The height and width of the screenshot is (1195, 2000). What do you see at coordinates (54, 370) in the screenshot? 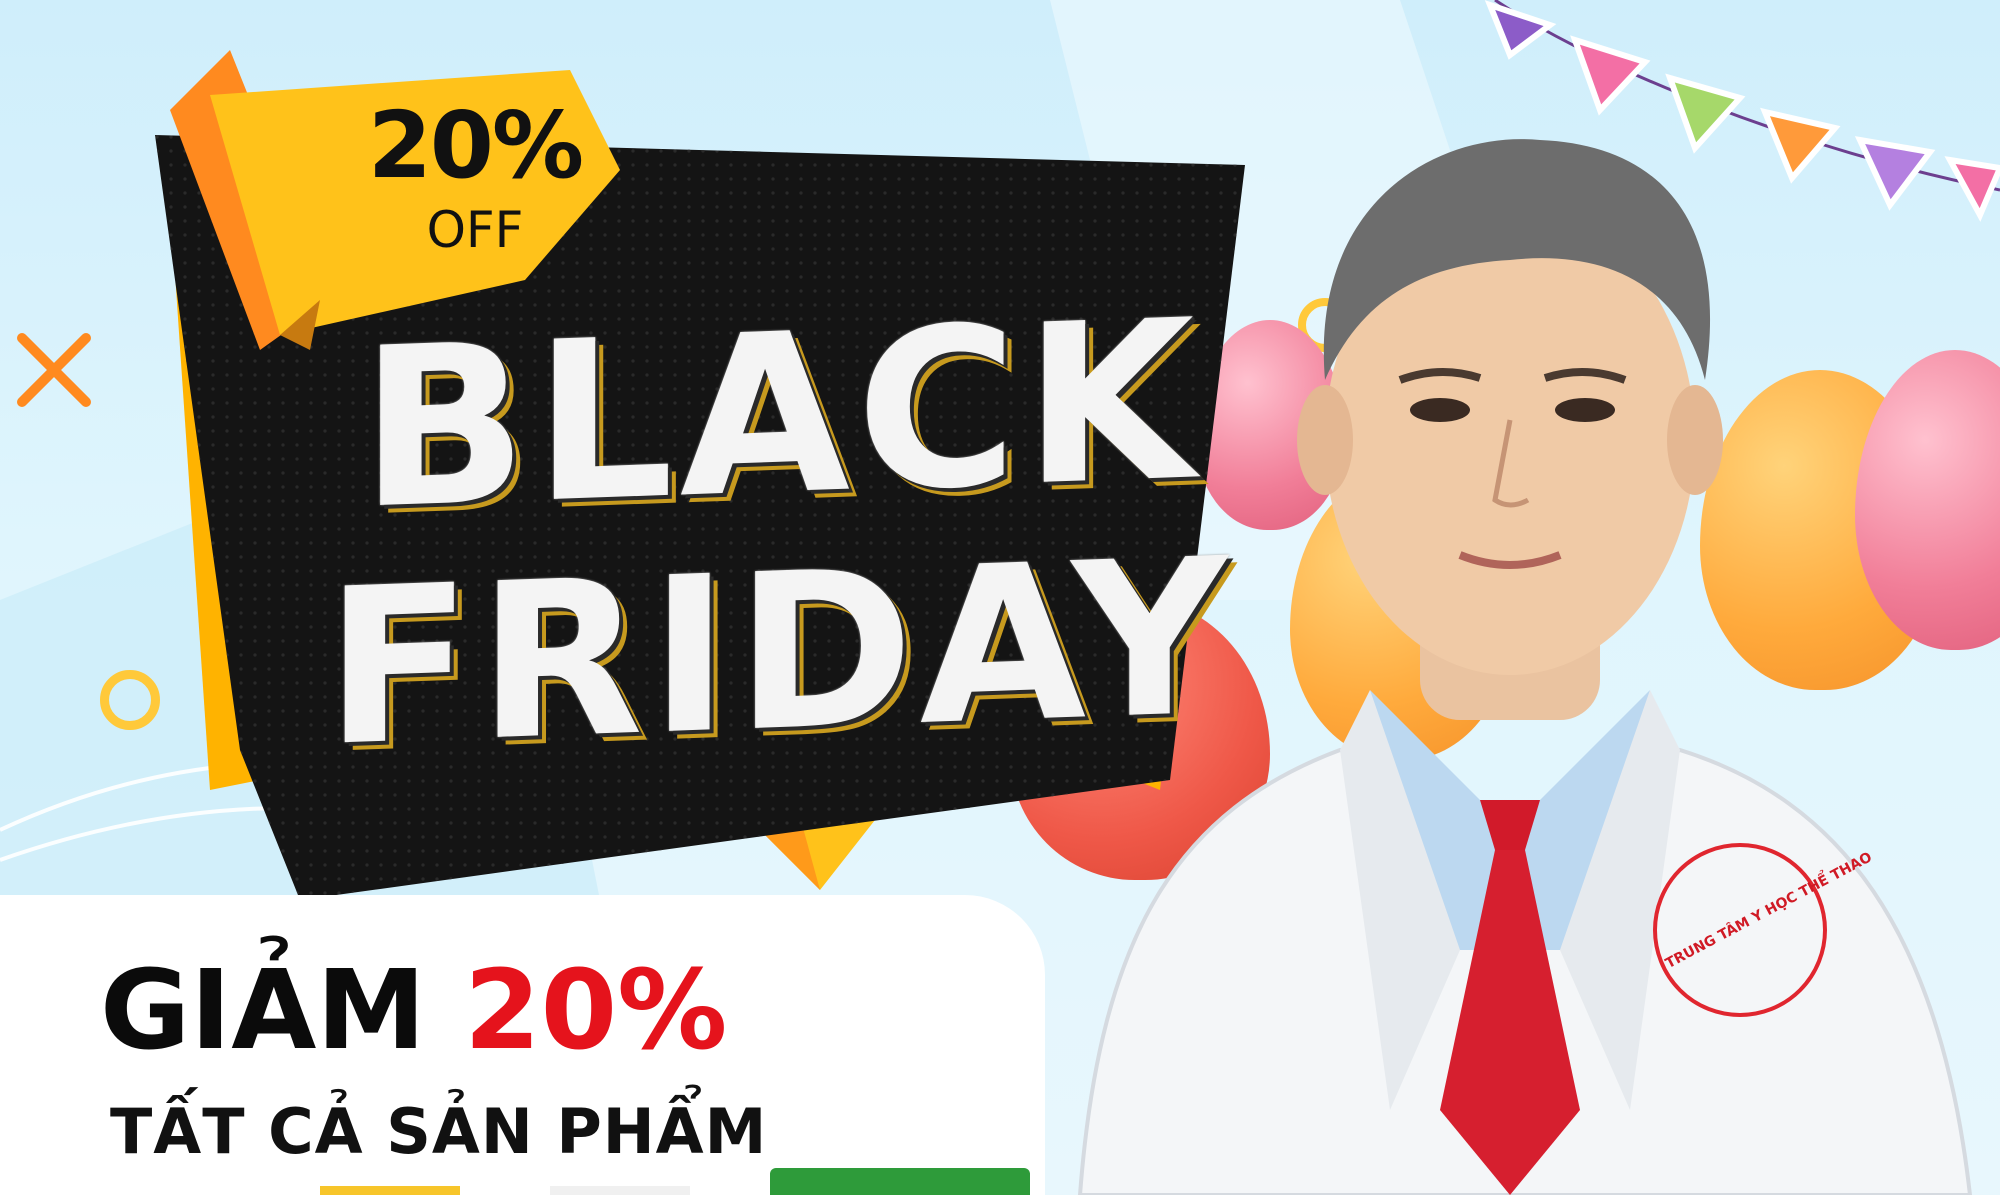
I see `cross-icon` at bounding box center [54, 370].